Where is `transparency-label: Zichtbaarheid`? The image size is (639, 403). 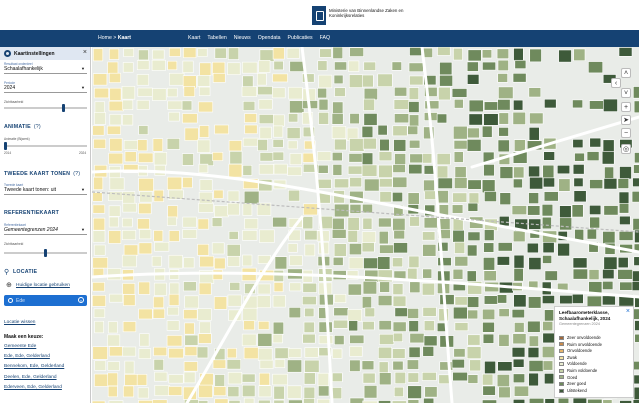 transparency-label: Zichtbaarheid is located at coordinates (14, 102).